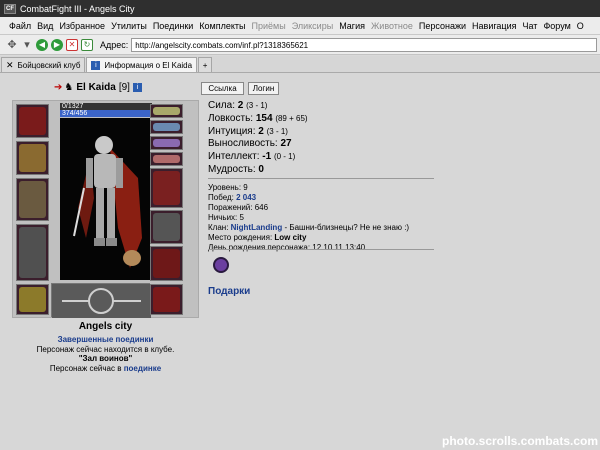 The height and width of the screenshot is (450, 600). I want to click on gifts-heading: Подарки, so click(229, 291).